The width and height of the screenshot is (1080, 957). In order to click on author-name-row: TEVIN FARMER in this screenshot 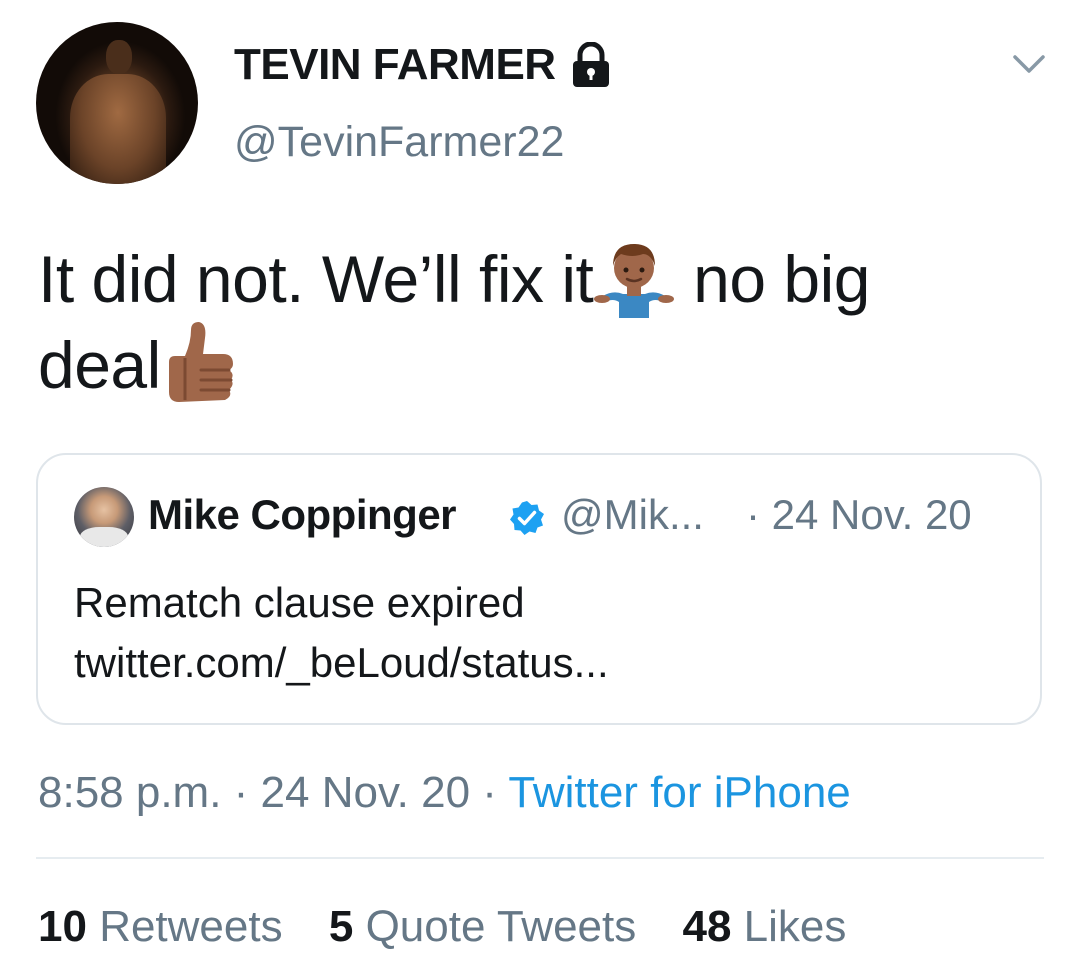, I will do `click(423, 65)`.